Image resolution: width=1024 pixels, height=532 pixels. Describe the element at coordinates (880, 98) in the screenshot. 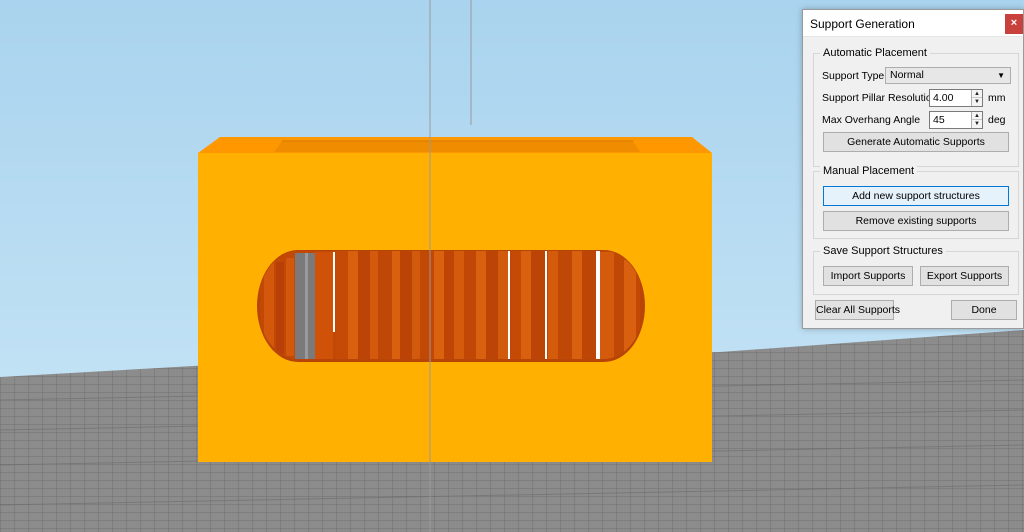

I see `pillar-resolution-label: Support Pillar Resolution` at that location.